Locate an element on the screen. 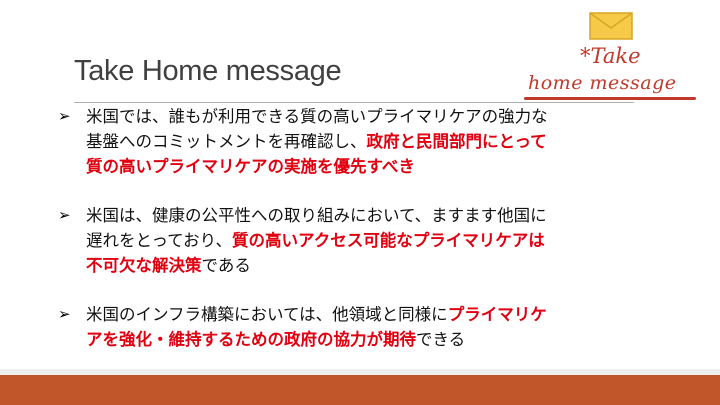 The height and width of the screenshot is (405, 720). bullet-text: 米国のインフラ構築においては、他領域と同様に is located at coordinates (267, 314).